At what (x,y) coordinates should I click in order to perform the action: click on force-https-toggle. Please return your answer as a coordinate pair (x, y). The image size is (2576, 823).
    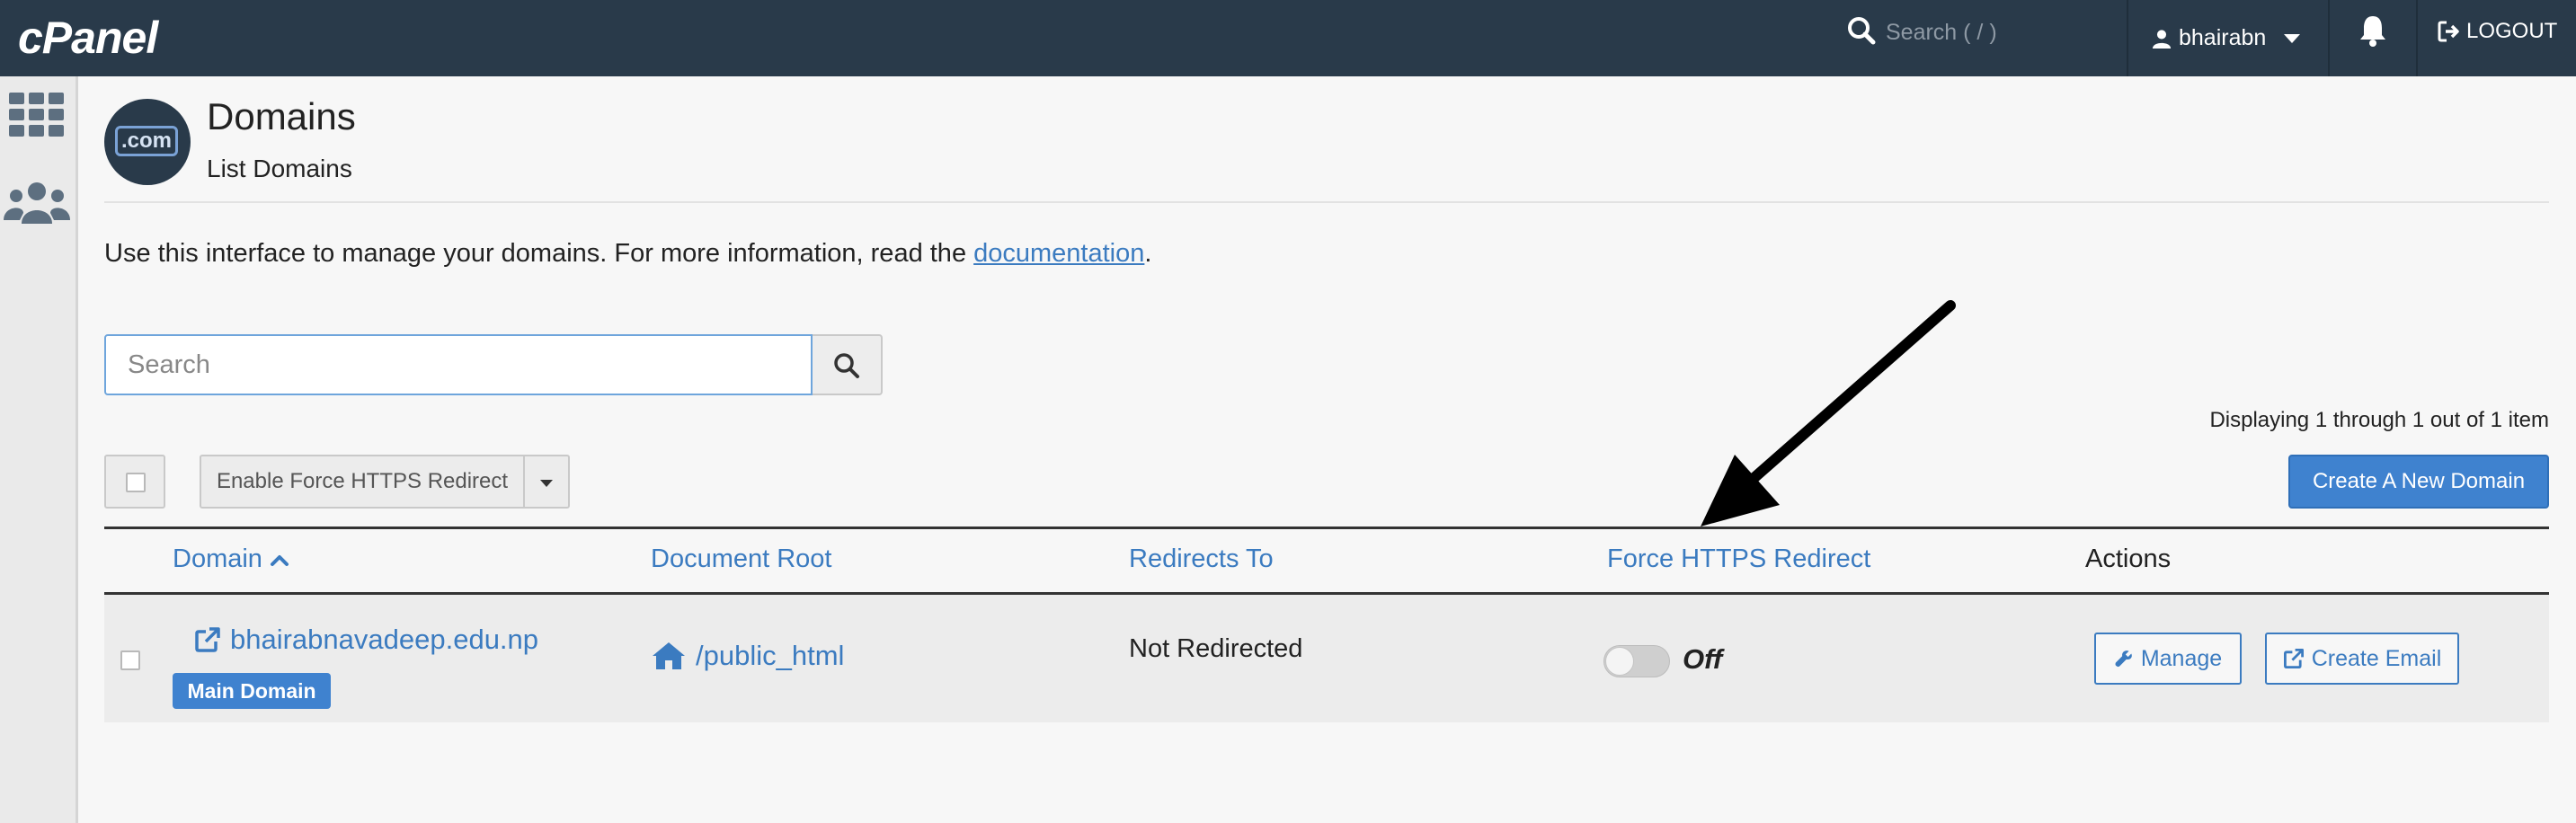
    Looking at the image, I should click on (1636, 661).